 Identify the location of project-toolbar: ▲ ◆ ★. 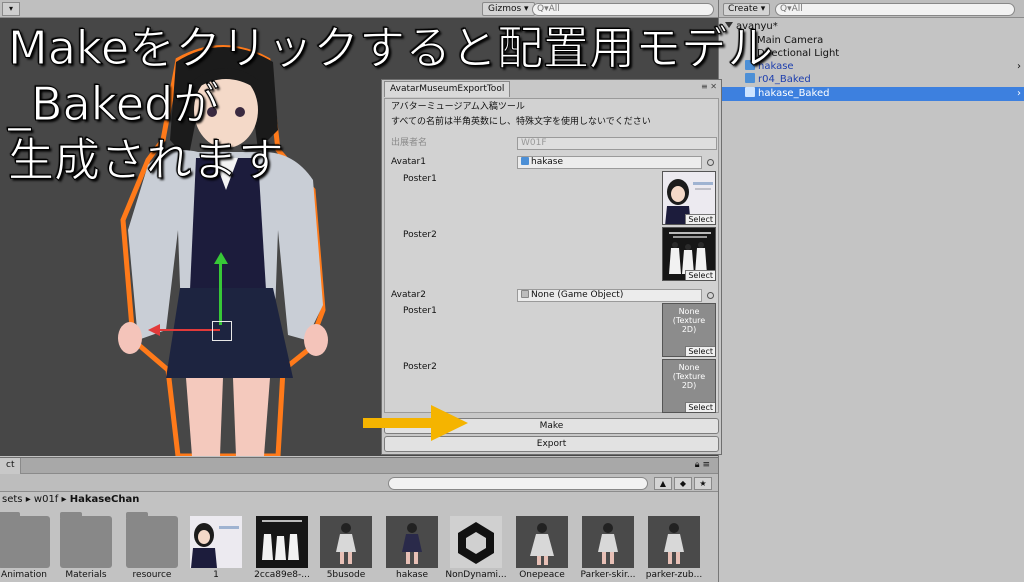
(359, 483).